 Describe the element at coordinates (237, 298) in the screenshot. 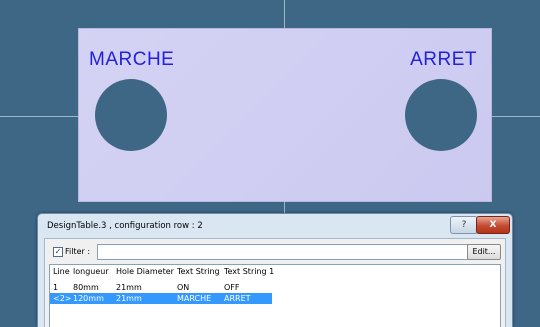

I see `table-cell: ARRET` at that location.